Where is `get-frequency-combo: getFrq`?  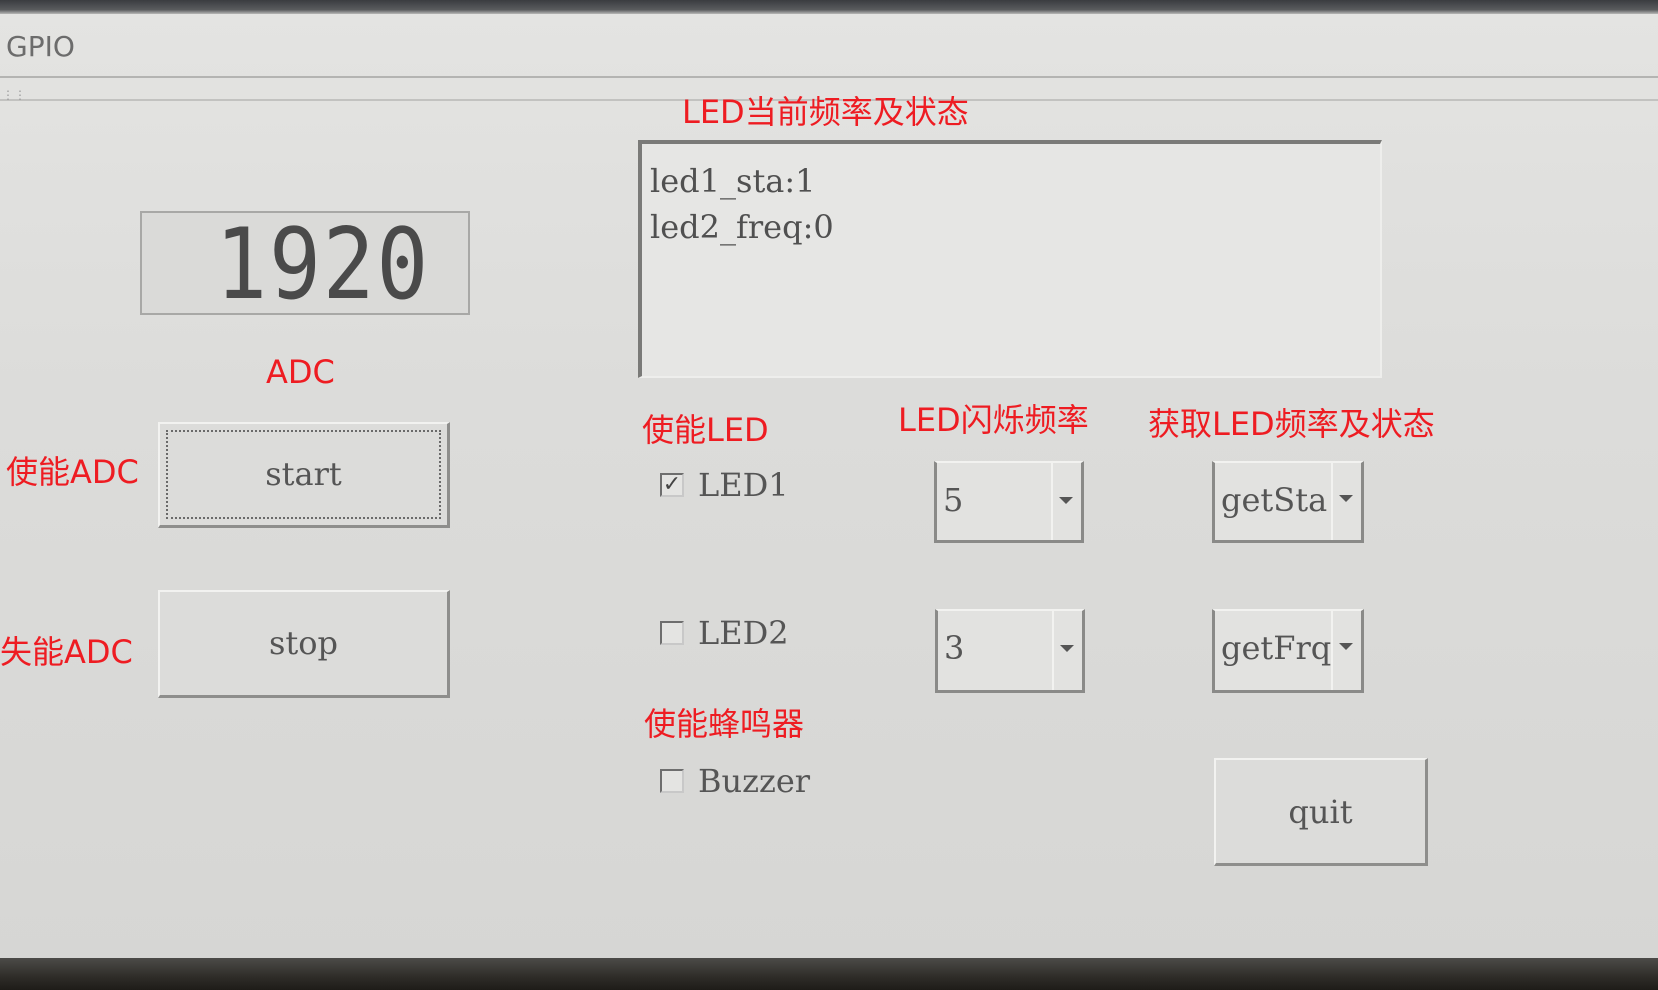 get-frequency-combo: getFrq is located at coordinates (1288, 651).